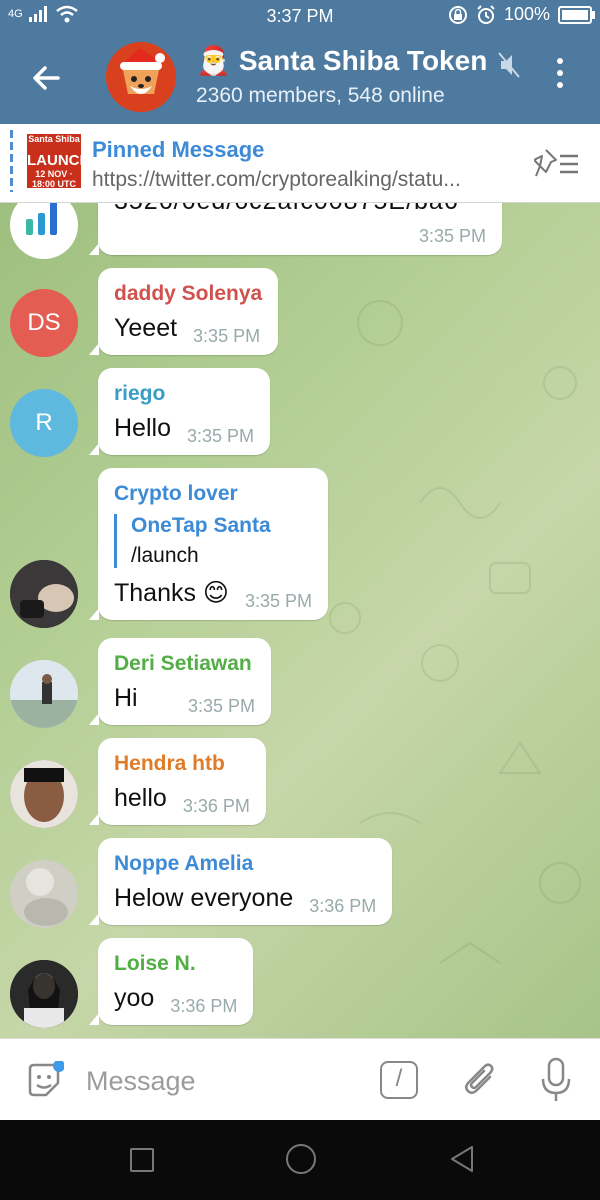 Image resolution: width=600 pixels, height=1200 pixels. What do you see at coordinates (134, 998) in the screenshot?
I see `message-text: yoo` at bounding box center [134, 998].